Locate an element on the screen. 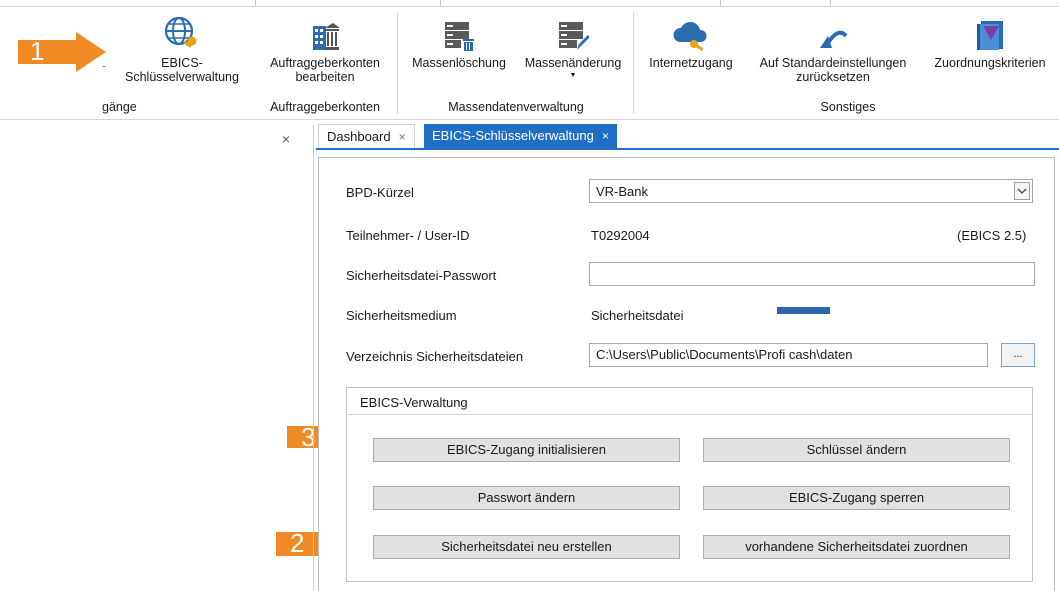 Image resolution: width=1059 pixels, height=591 pixels. recreate-security-file-button: Sicherheitsdatei neu erstellen is located at coordinates (526, 547).